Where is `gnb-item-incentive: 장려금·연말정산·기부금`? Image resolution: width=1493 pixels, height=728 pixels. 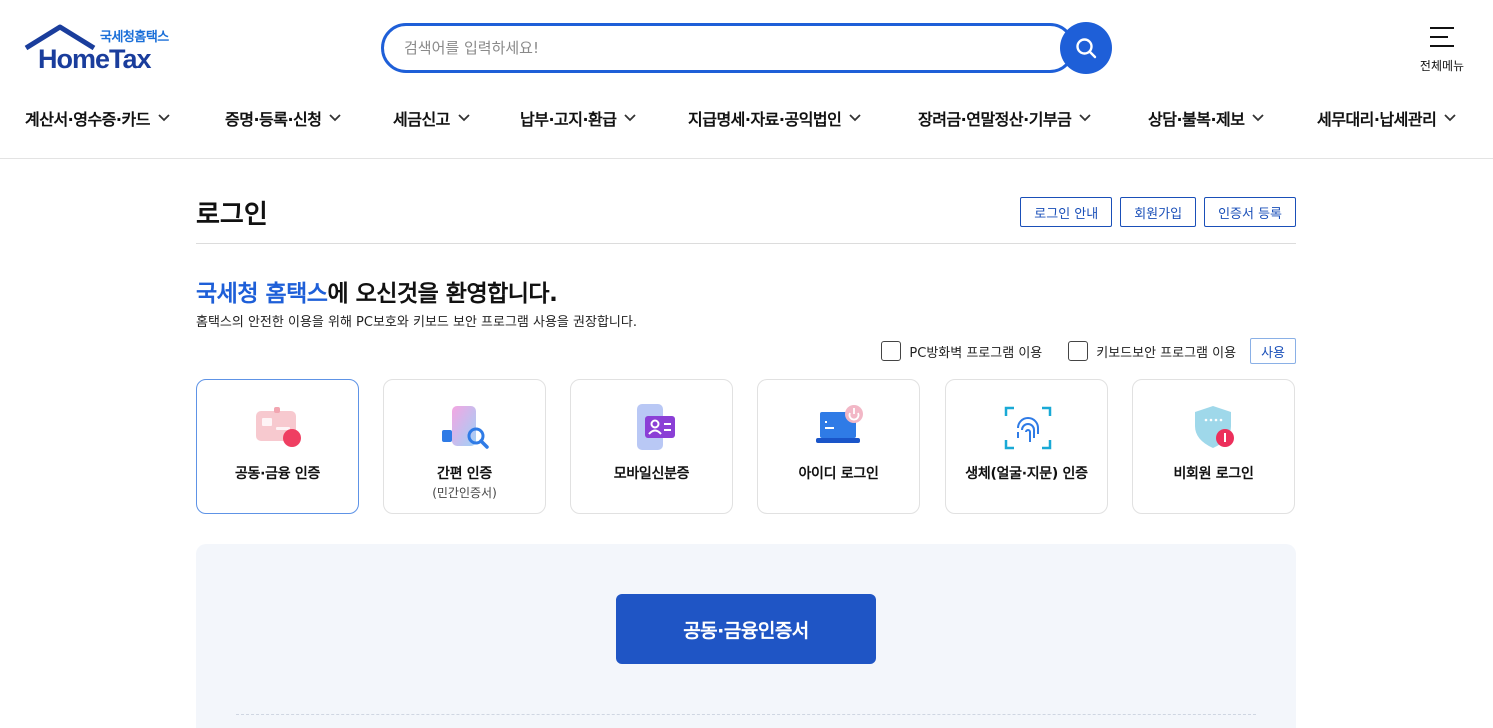 gnb-item-incentive: 장려금·연말정산·기부금 is located at coordinates (1004, 118).